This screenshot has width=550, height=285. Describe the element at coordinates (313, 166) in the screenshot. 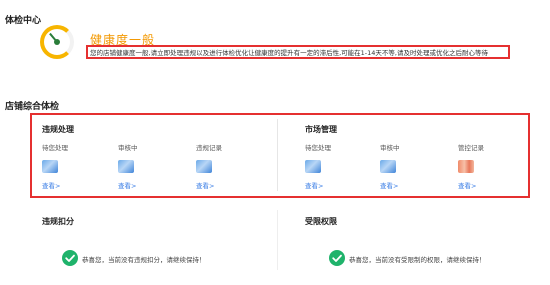

I see `market-pending-icon` at that location.